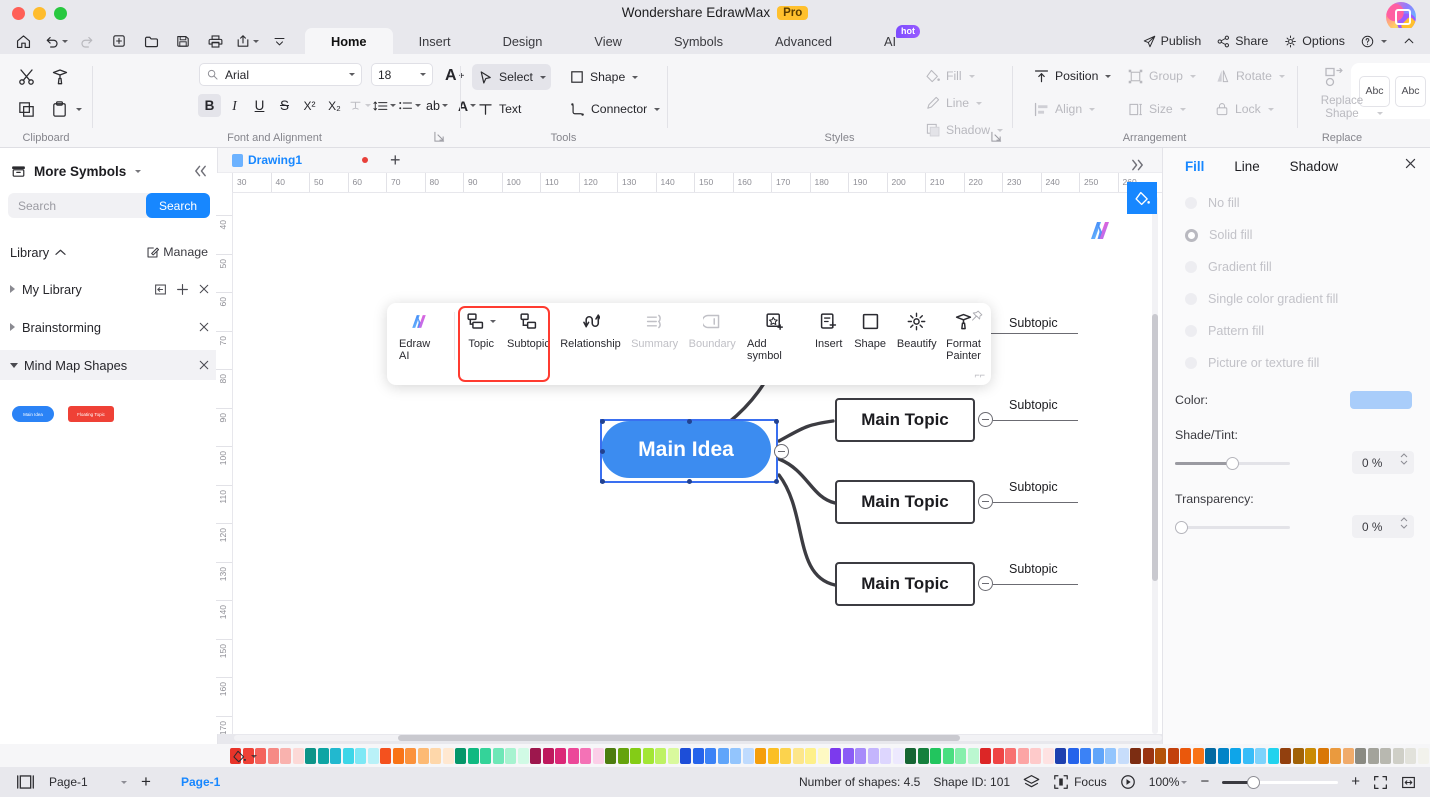 This screenshot has width=1430, height=797. What do you see at coordinates (1410, 163) in the screenshot?
I see `close-format-panel-button` at bounding box center [1410, 163].